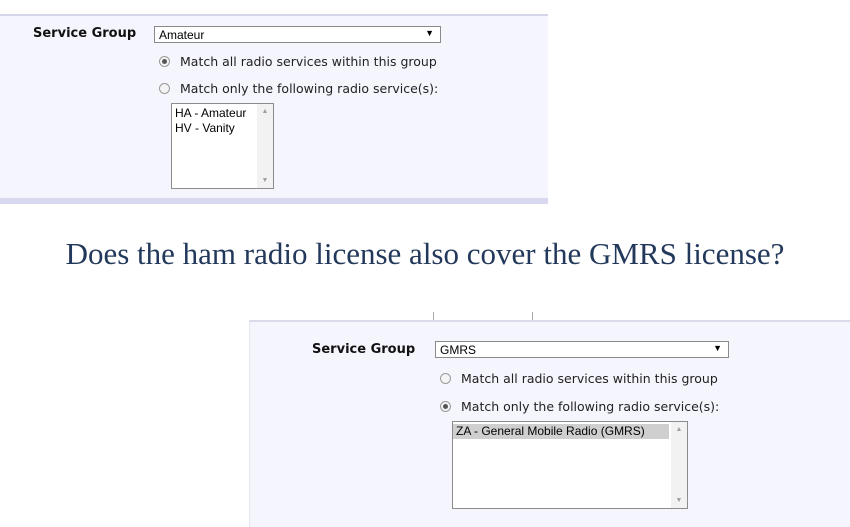 The width and height of the screenshot is (850, 527). Describe the element at coordinates (570, 465) in the screenshot. I see `radio-service-listbox: ZA - General Mobile Radio (GMRS) ▲ ▼` at that location.